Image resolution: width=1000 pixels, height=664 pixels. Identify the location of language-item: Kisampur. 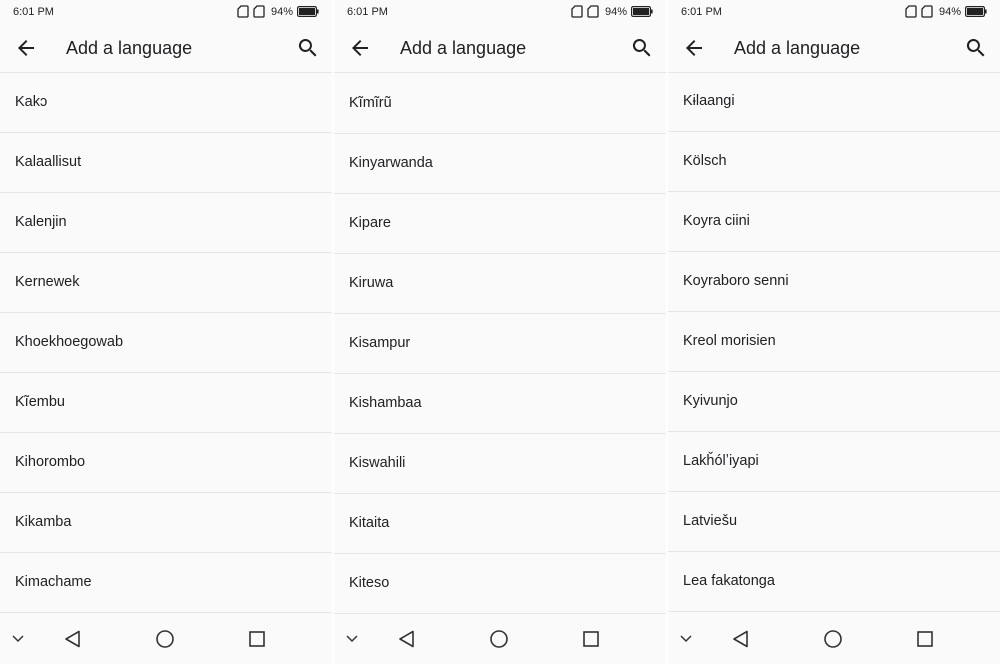
(500, 344).